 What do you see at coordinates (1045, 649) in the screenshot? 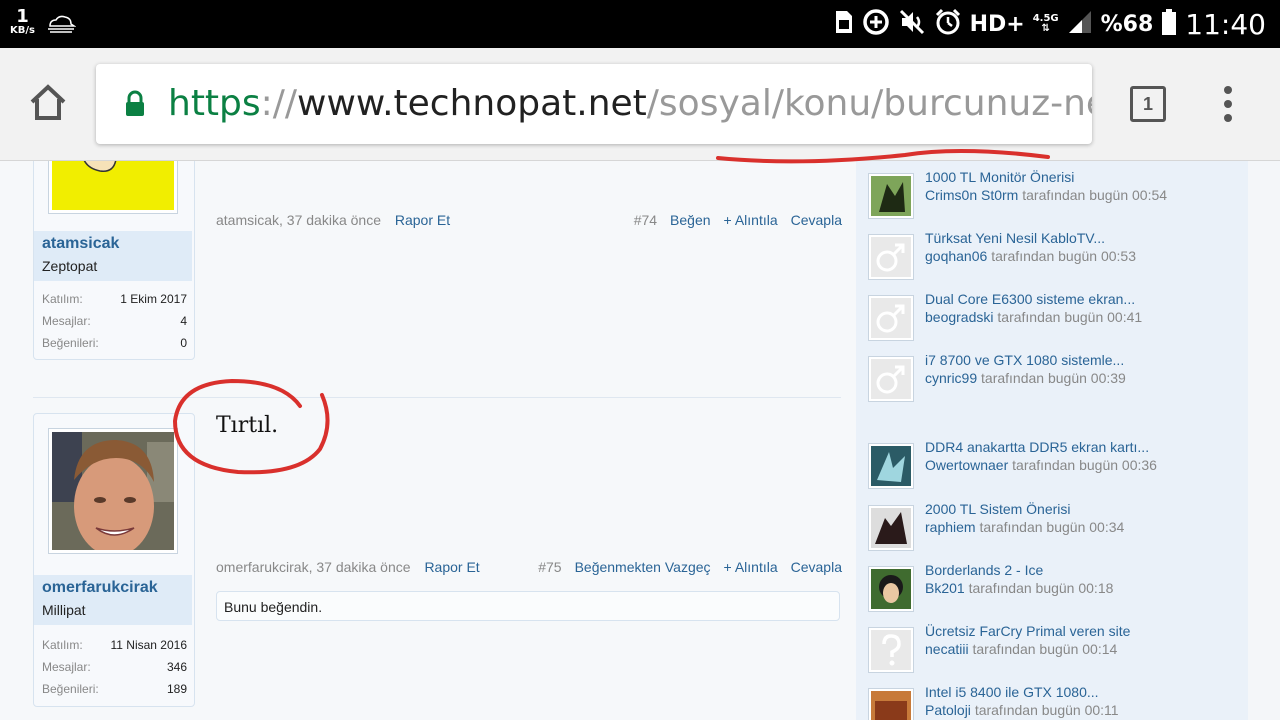
I see `thread-time: tarafından bugün 00:14` at bounding box center [1045, 649].